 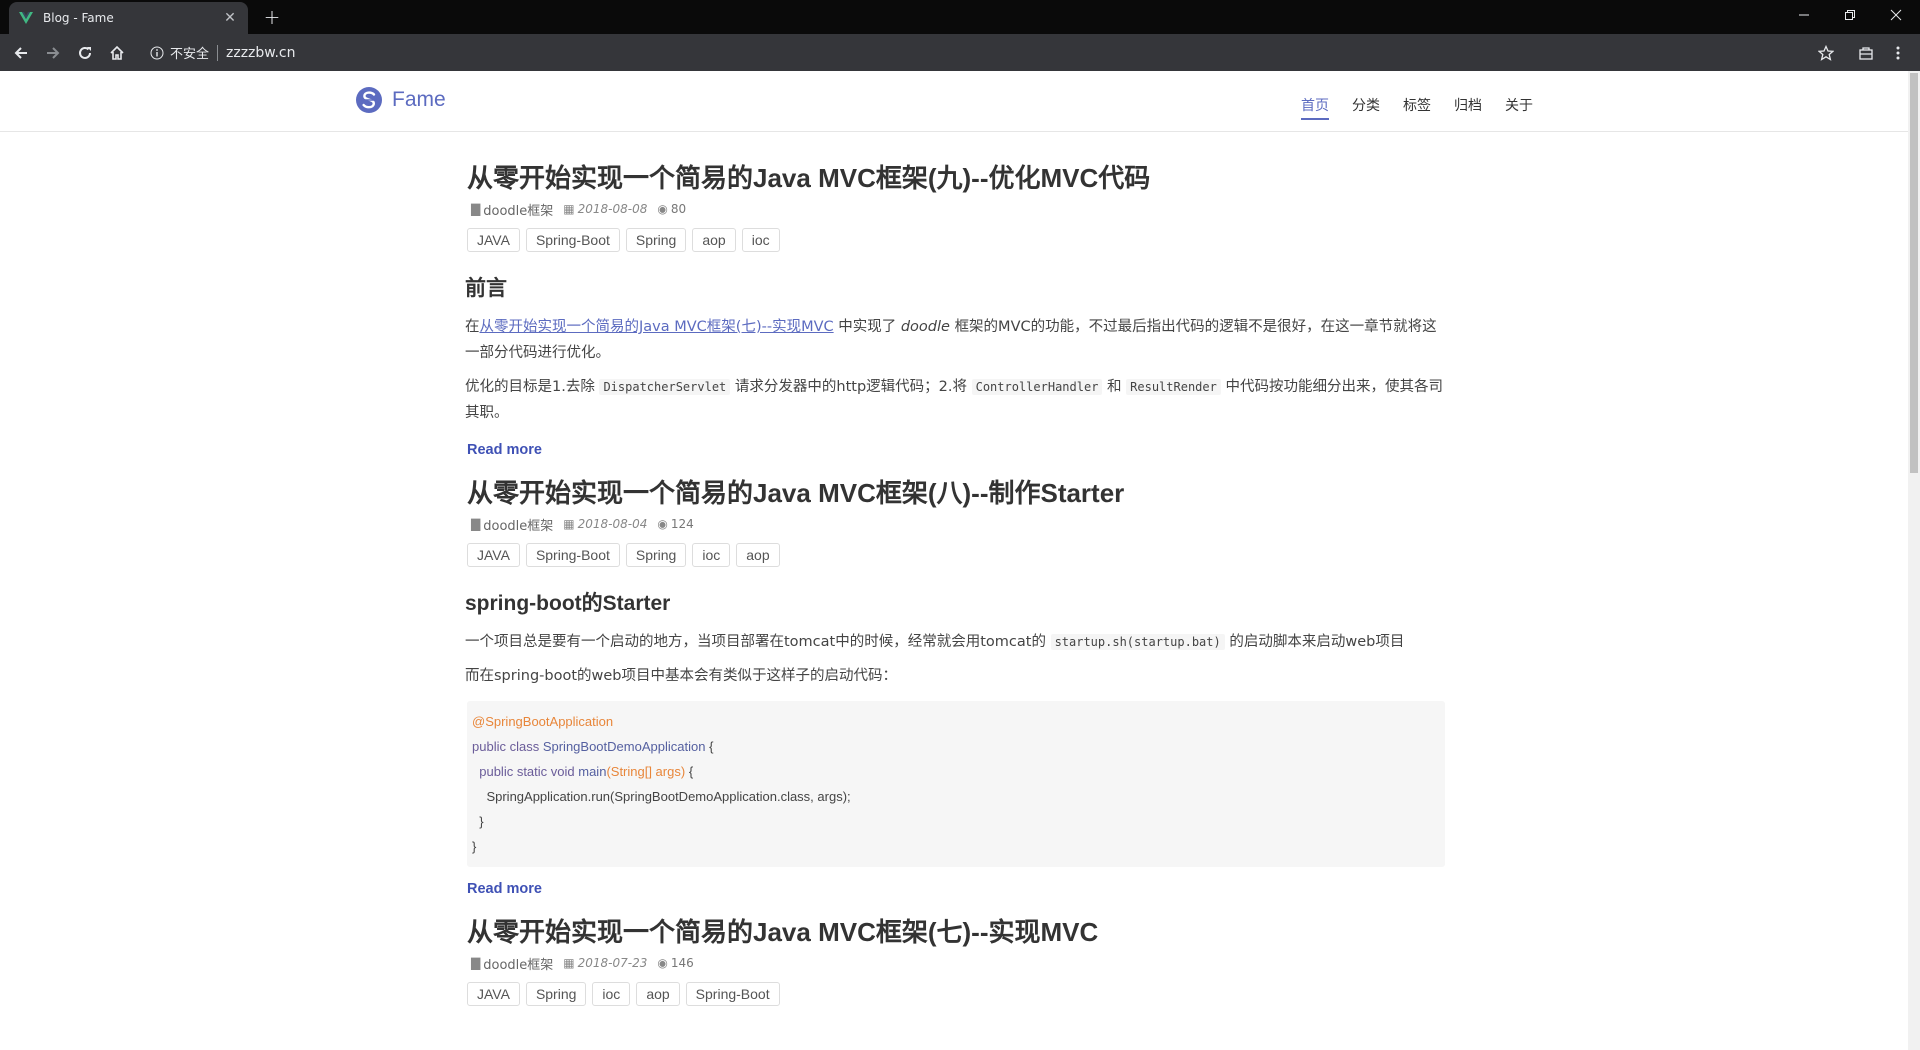 I want to click on excerpt-text: 中实现了, so click(x=867, y=327).